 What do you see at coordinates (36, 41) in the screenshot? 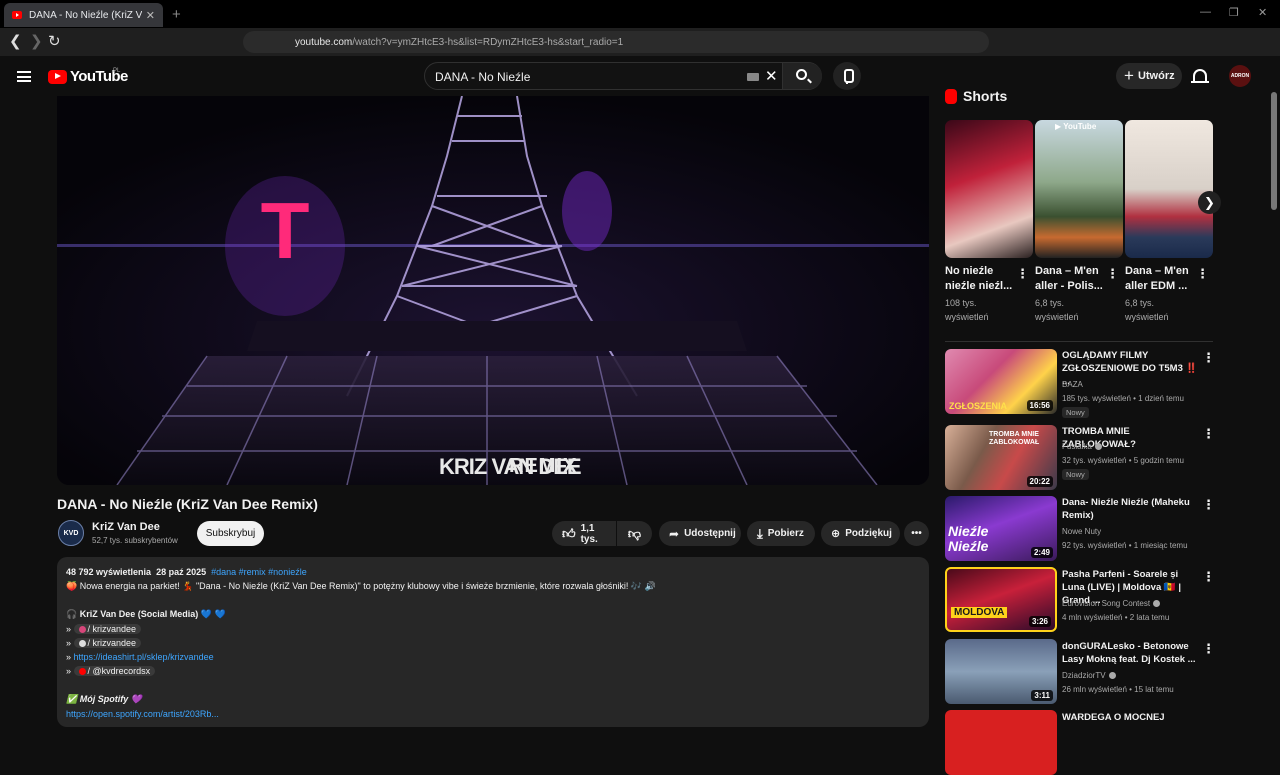
I see `forward-icon: ❯` at bounding box center [36, 41].